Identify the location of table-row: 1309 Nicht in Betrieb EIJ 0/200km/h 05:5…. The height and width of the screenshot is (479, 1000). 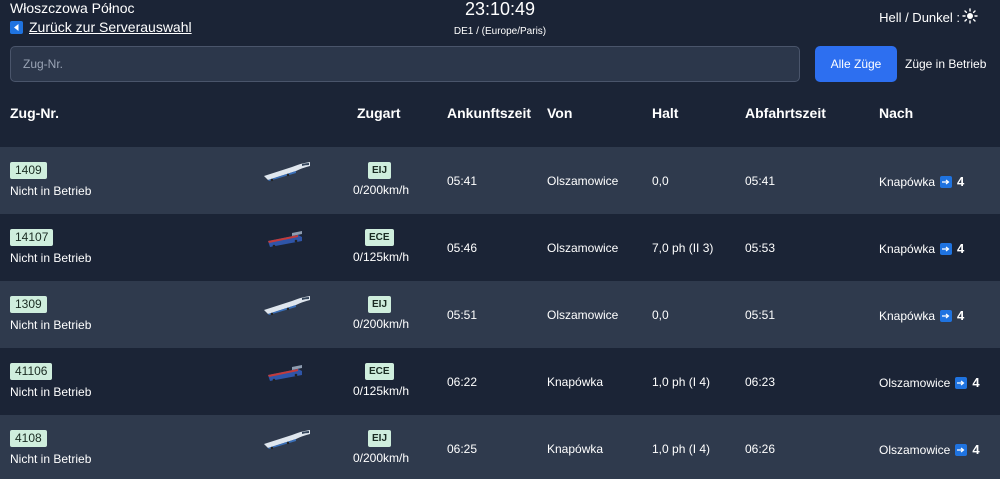
(500, 314).